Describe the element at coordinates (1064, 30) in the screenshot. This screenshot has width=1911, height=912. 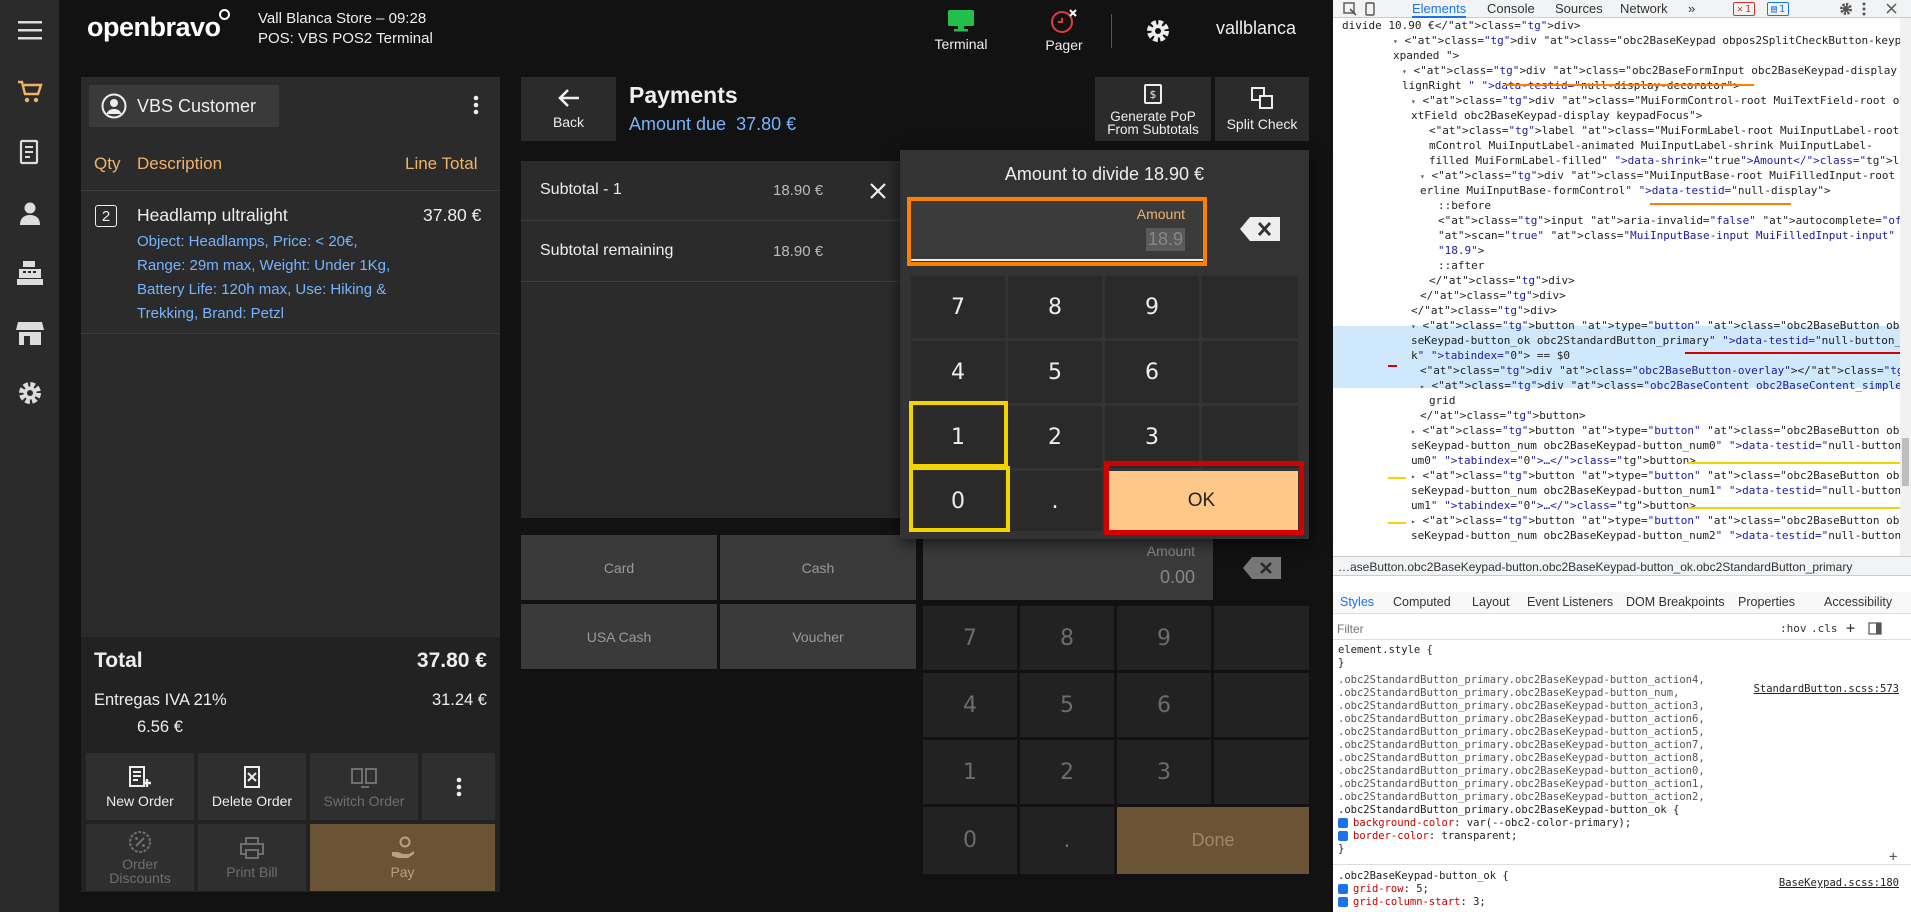
I see `pager-button: Pager` at that location.